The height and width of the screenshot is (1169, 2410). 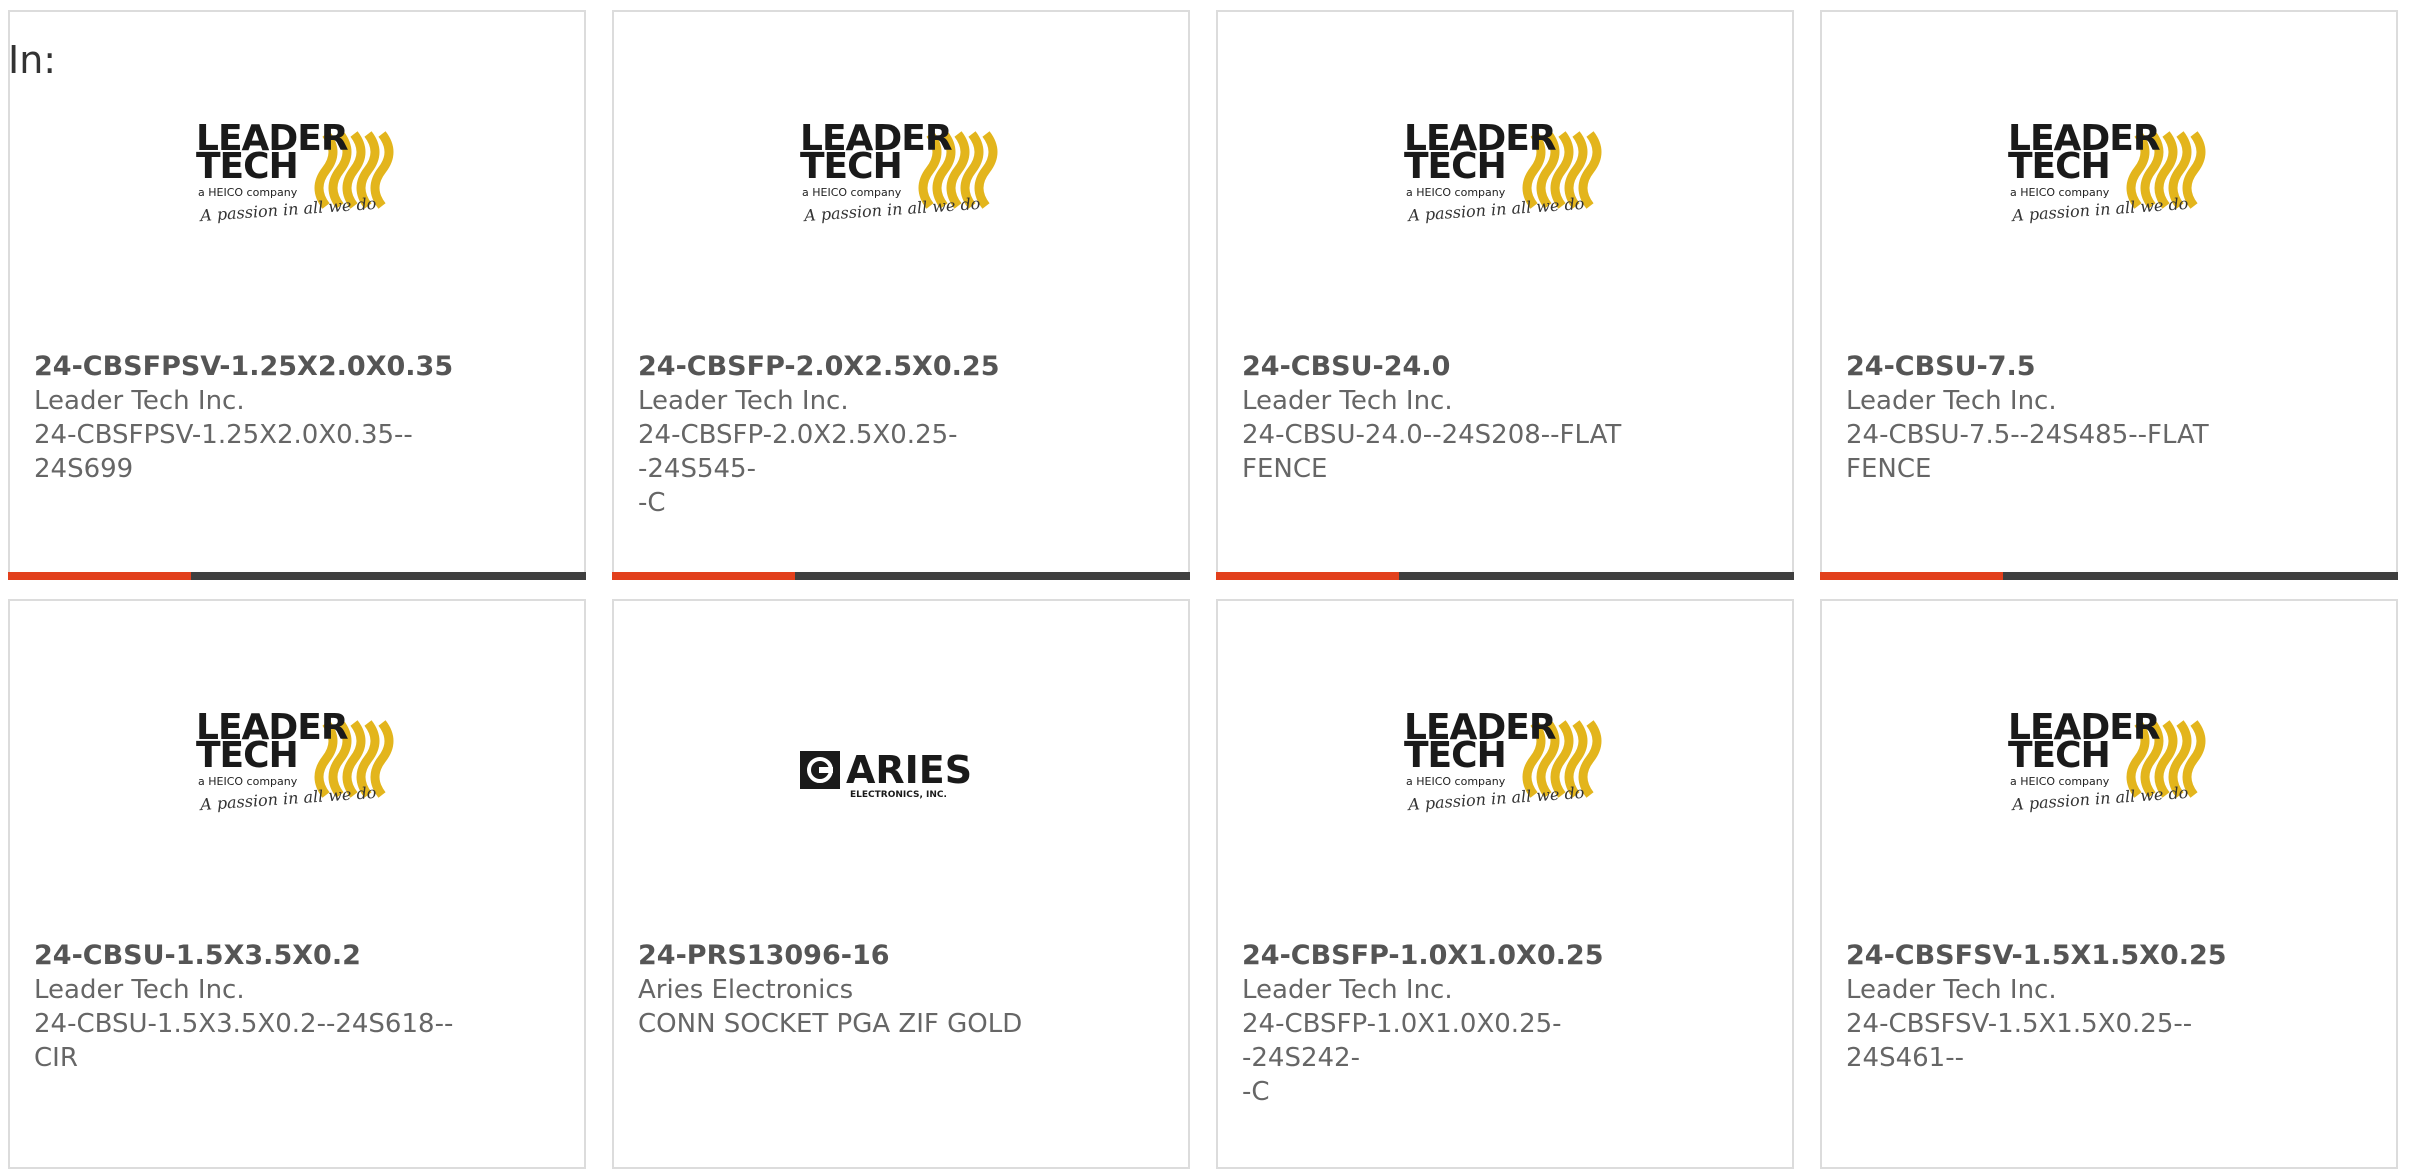 I want to click on svg-text: ELECTRONICS, INC., so click(x=898, y=795).